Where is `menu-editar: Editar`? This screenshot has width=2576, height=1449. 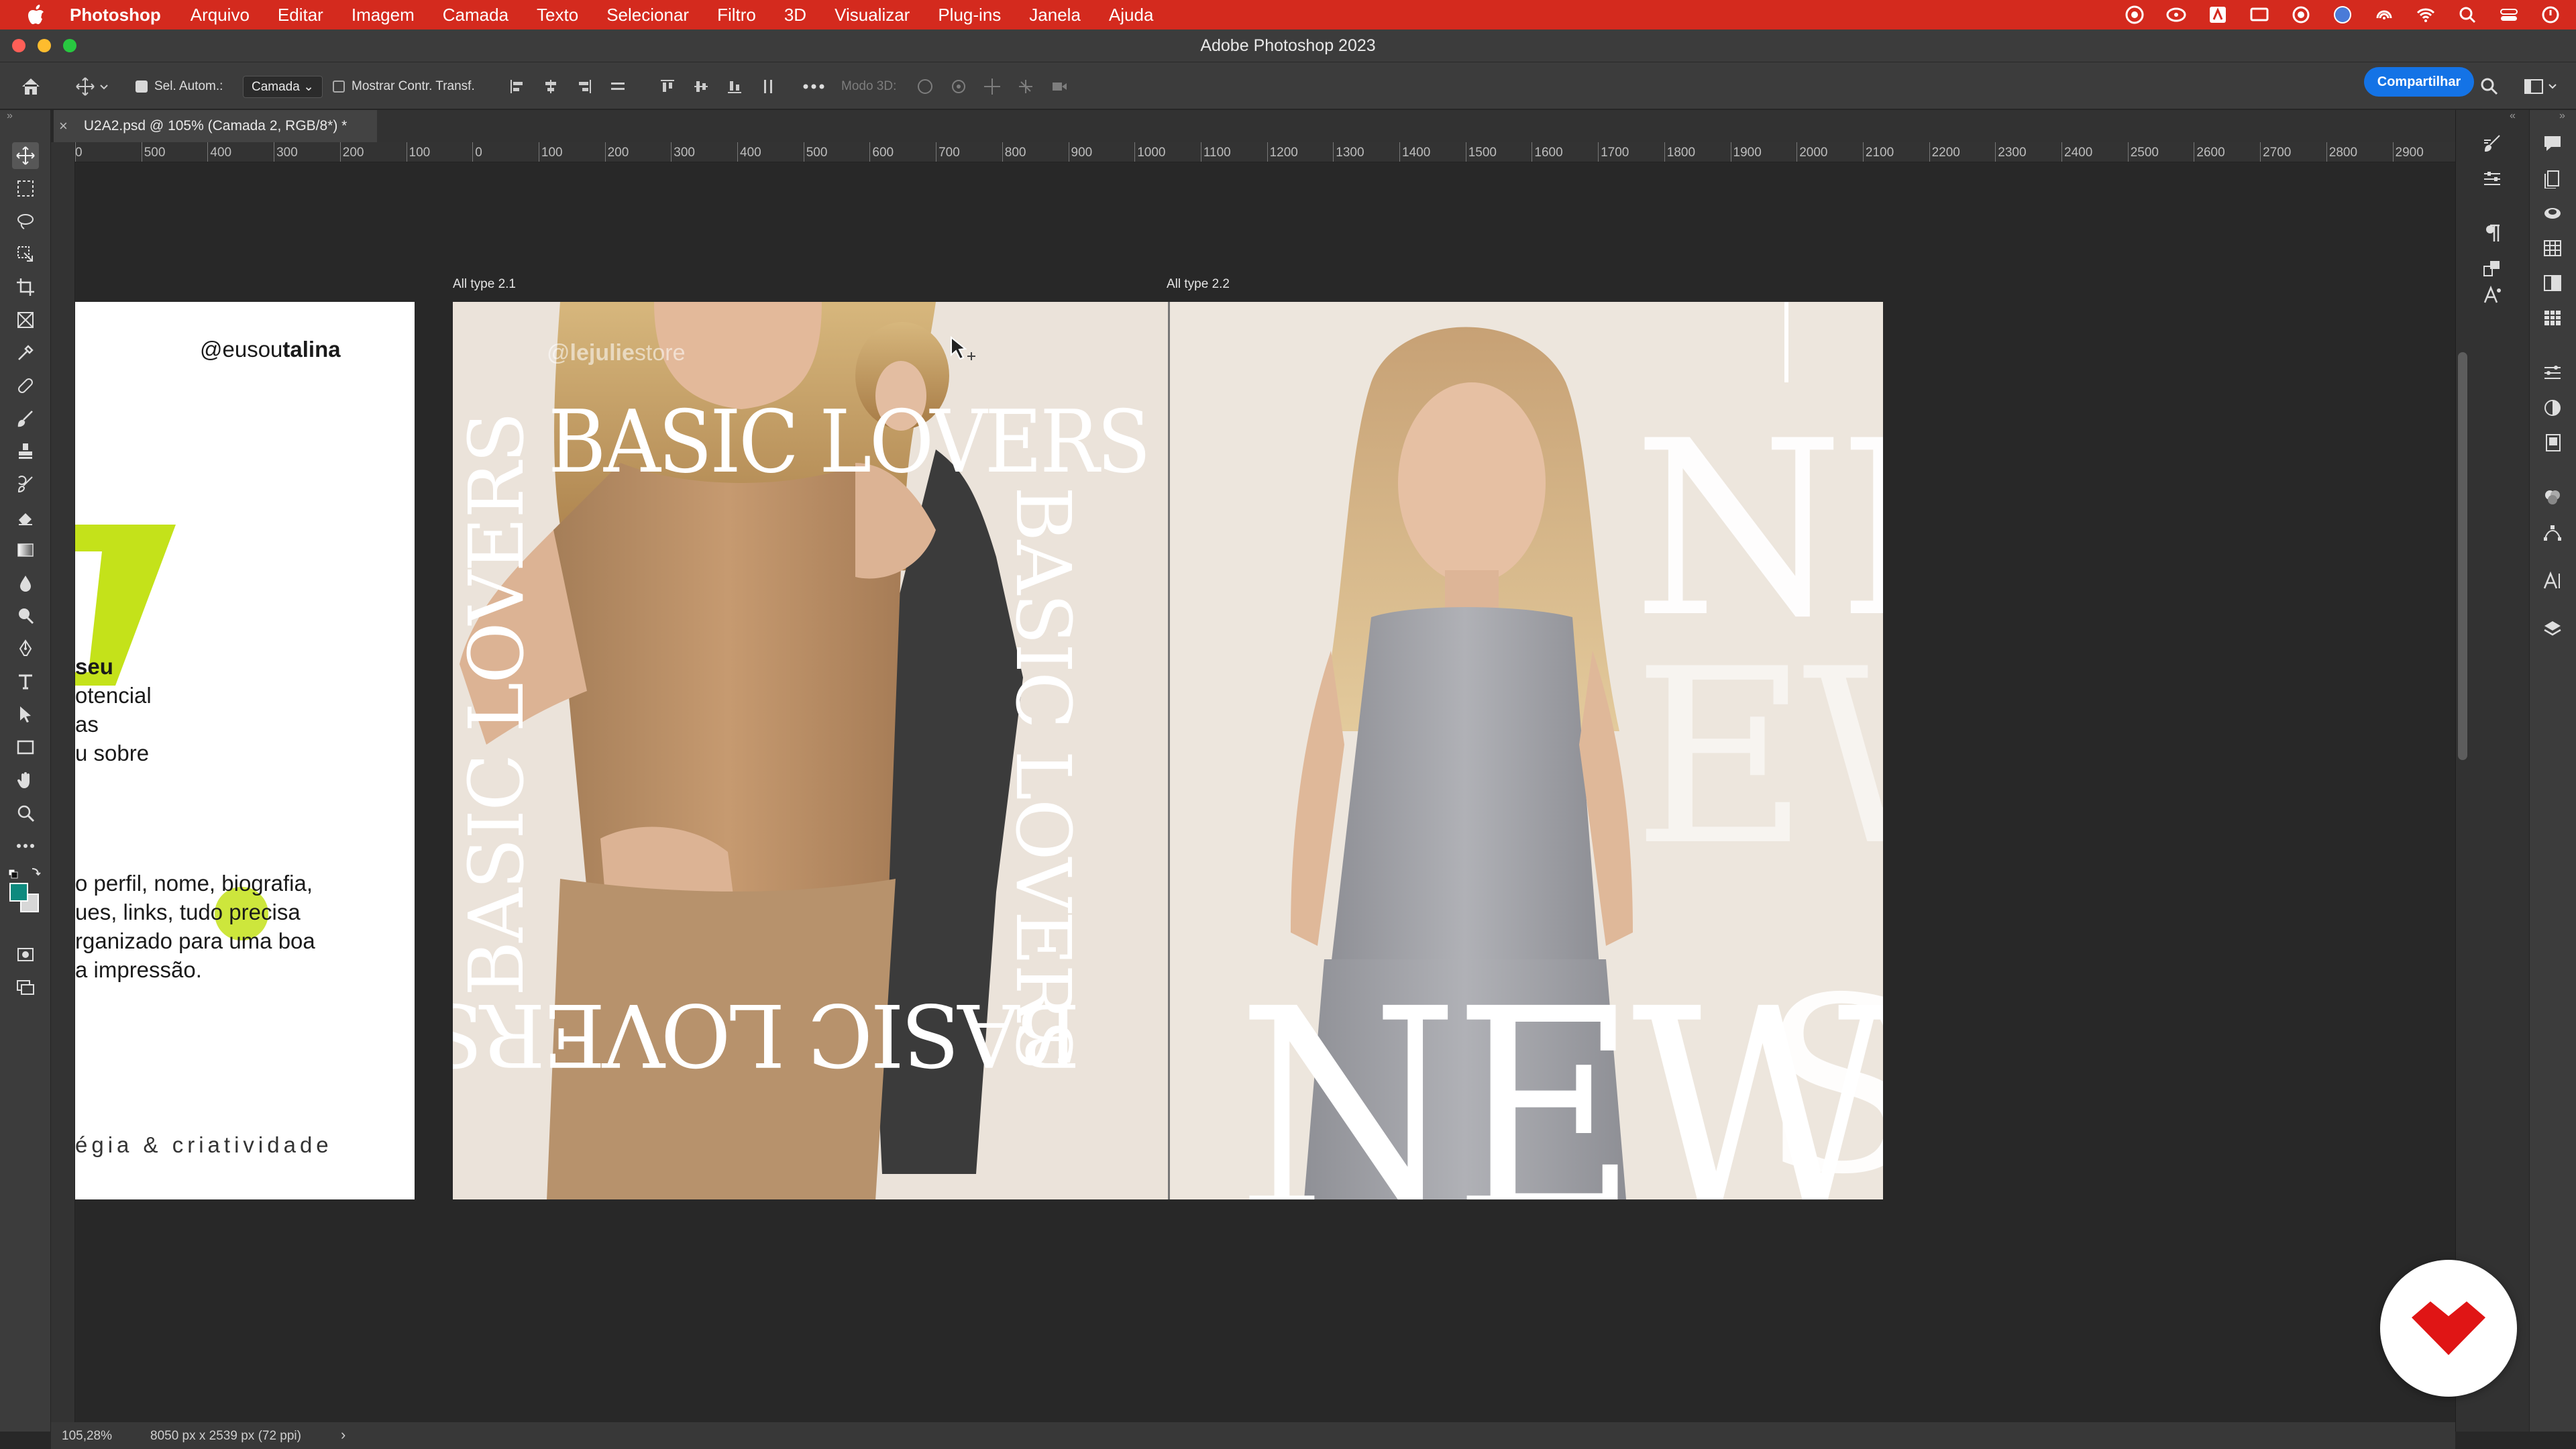
menu-editar: Editar is located at coordinates (300, 15).